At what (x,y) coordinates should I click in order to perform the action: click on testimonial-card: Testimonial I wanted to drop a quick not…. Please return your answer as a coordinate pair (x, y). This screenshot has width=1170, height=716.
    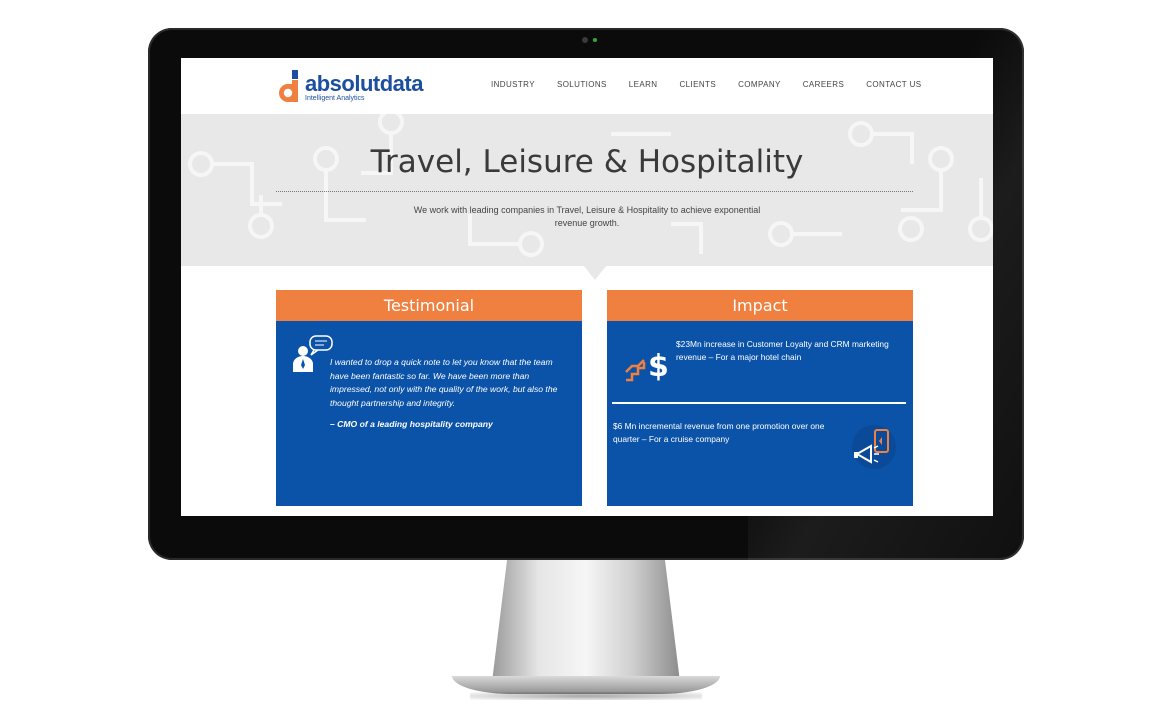
    Looking at the image, I should click on (429, 398).